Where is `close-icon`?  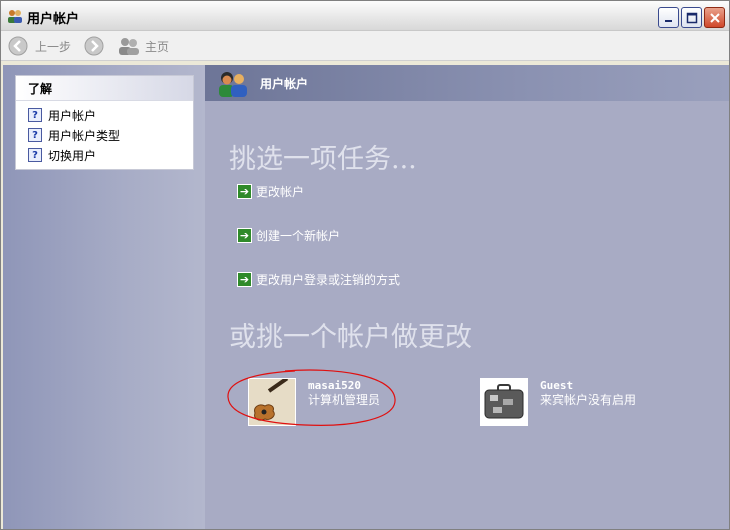 close-icon is located at coordinates (714, 17).